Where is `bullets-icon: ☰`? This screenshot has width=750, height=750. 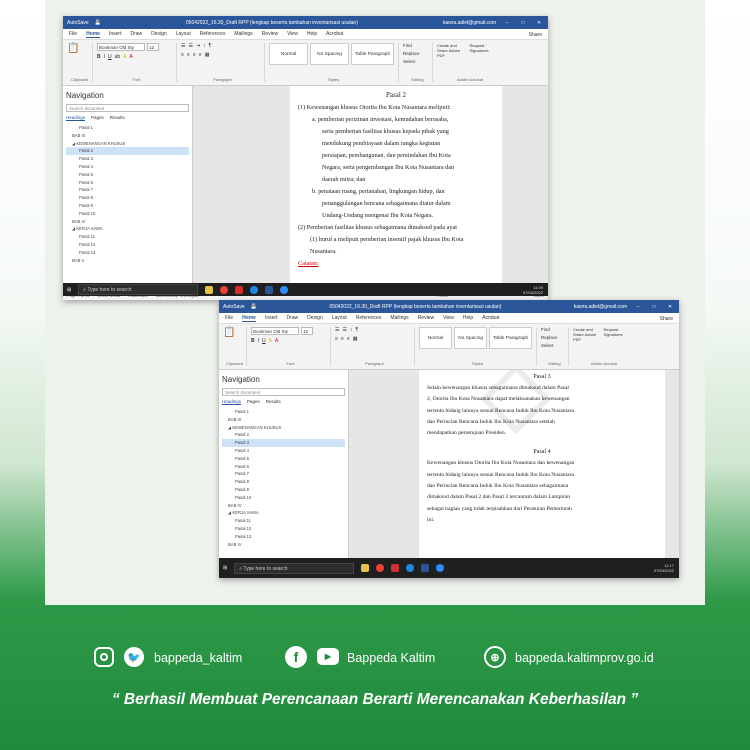 bullets-icon: ☰ is located at coordinates (183, 46).